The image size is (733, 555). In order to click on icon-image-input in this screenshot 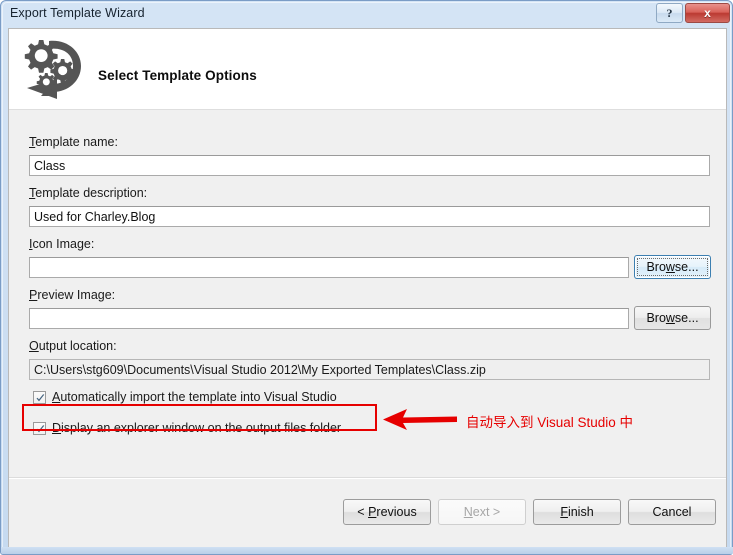, I will do `click(329, 267)`.